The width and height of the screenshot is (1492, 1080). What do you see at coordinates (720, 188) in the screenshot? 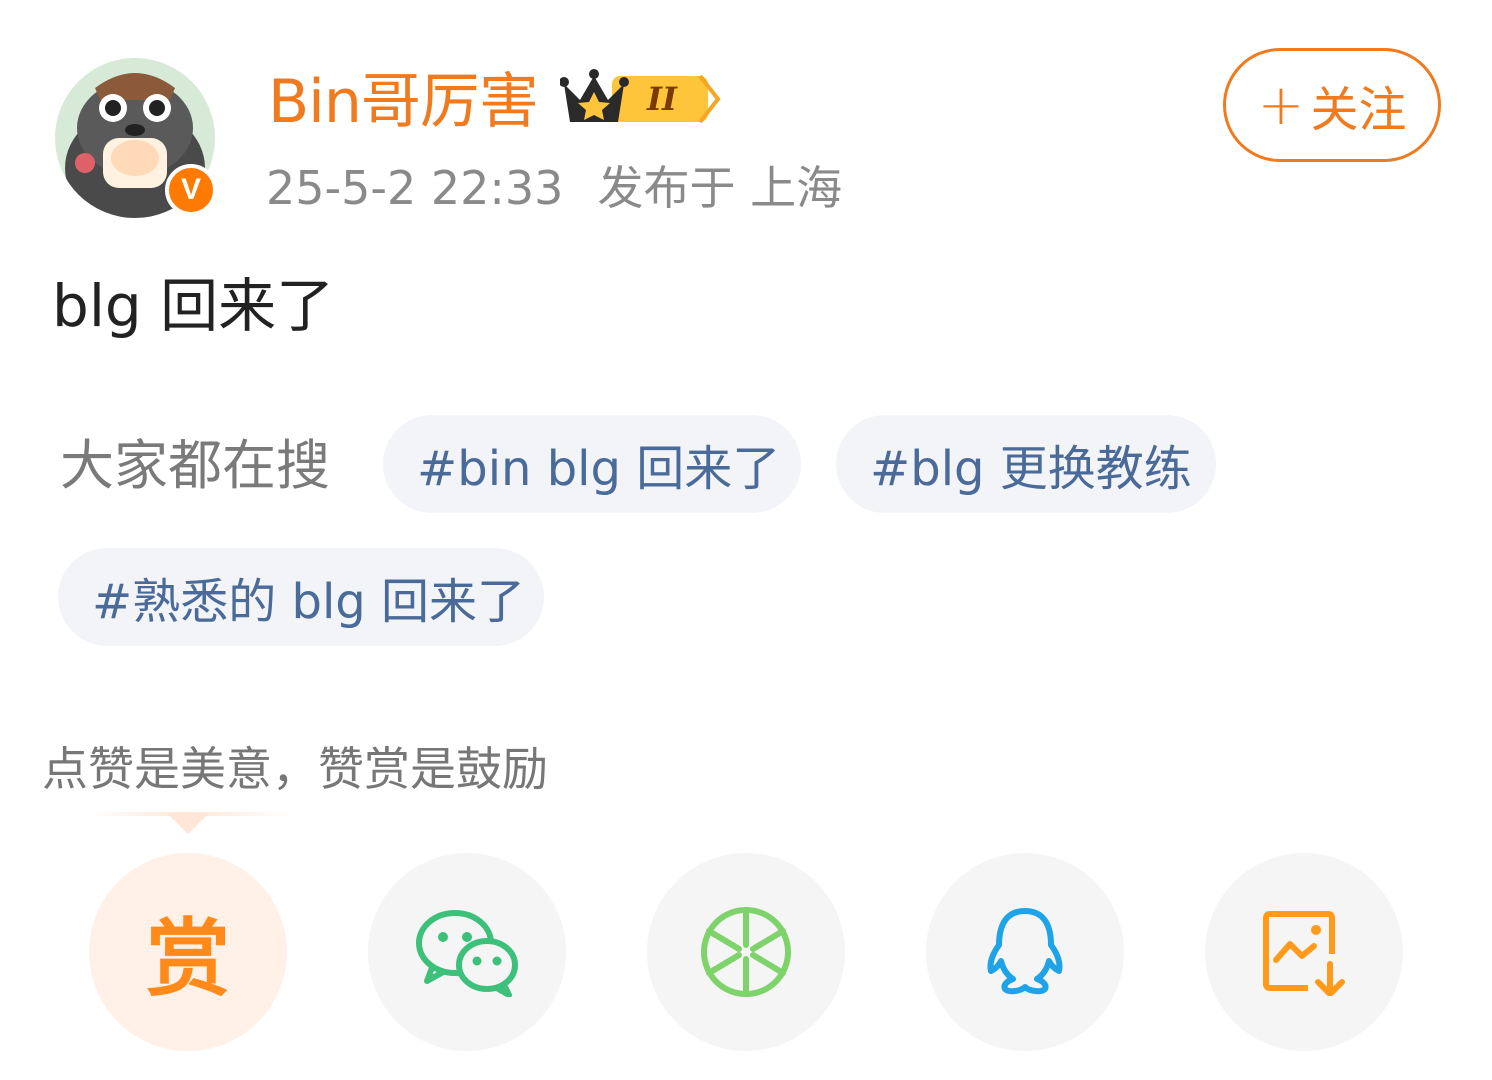
I see `post-location: 发布于 上海` at bounding box center [720, 188].